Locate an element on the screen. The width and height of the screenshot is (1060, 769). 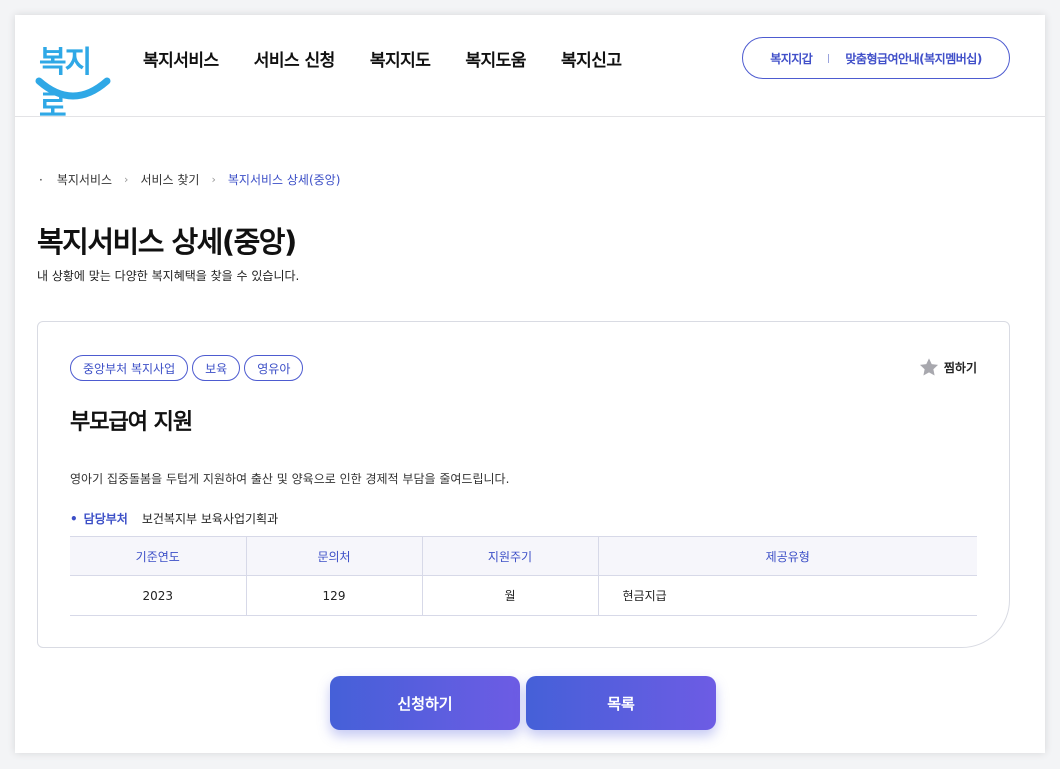
tag-list: 중앙부처 복지사업 보육 영유아 is located at coordinates (187, 368).